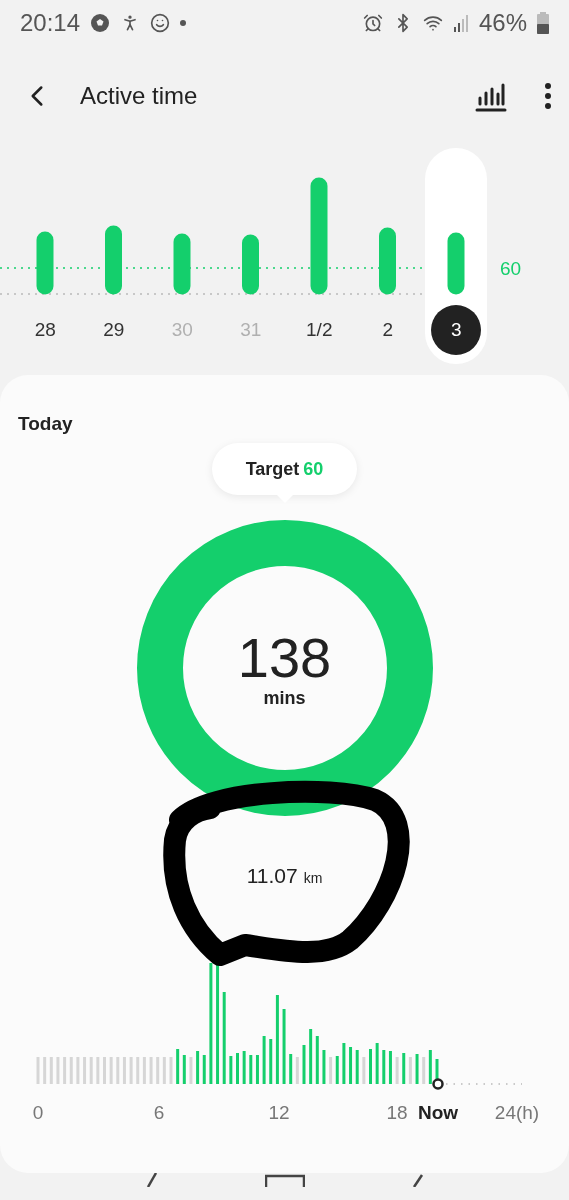 This screenshot has width=569, height=1200. Describe the element at coordinates (139, 96) in the screenshot. I see `page-title: Active time` at that location.